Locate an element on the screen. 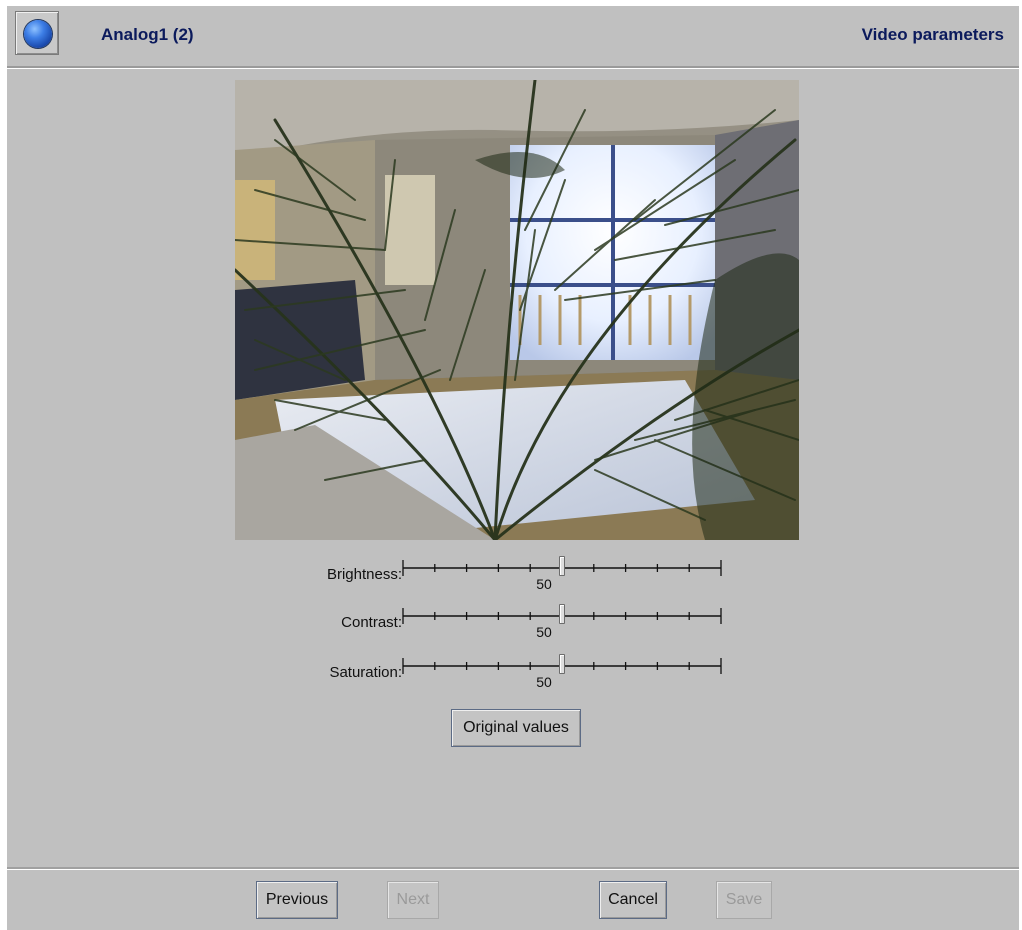 The image size is (1022, 930). brightness-row: Brightness: 50 is located at coordinates (477, 578).